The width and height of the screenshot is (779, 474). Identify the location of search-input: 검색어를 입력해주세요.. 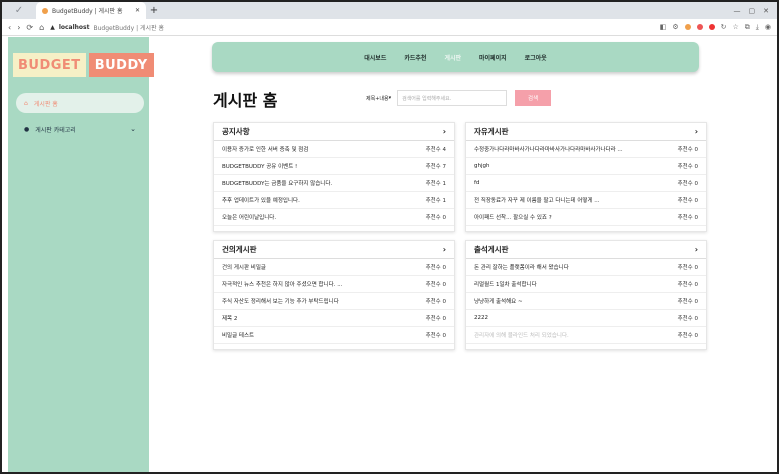
(452, 98).